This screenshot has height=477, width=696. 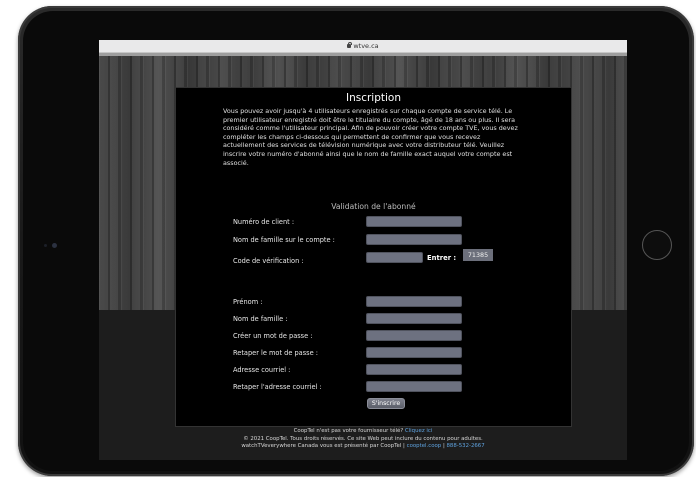 I want to click on footer-click-here-link: Cliquez ici, so click(x=418, y=431).